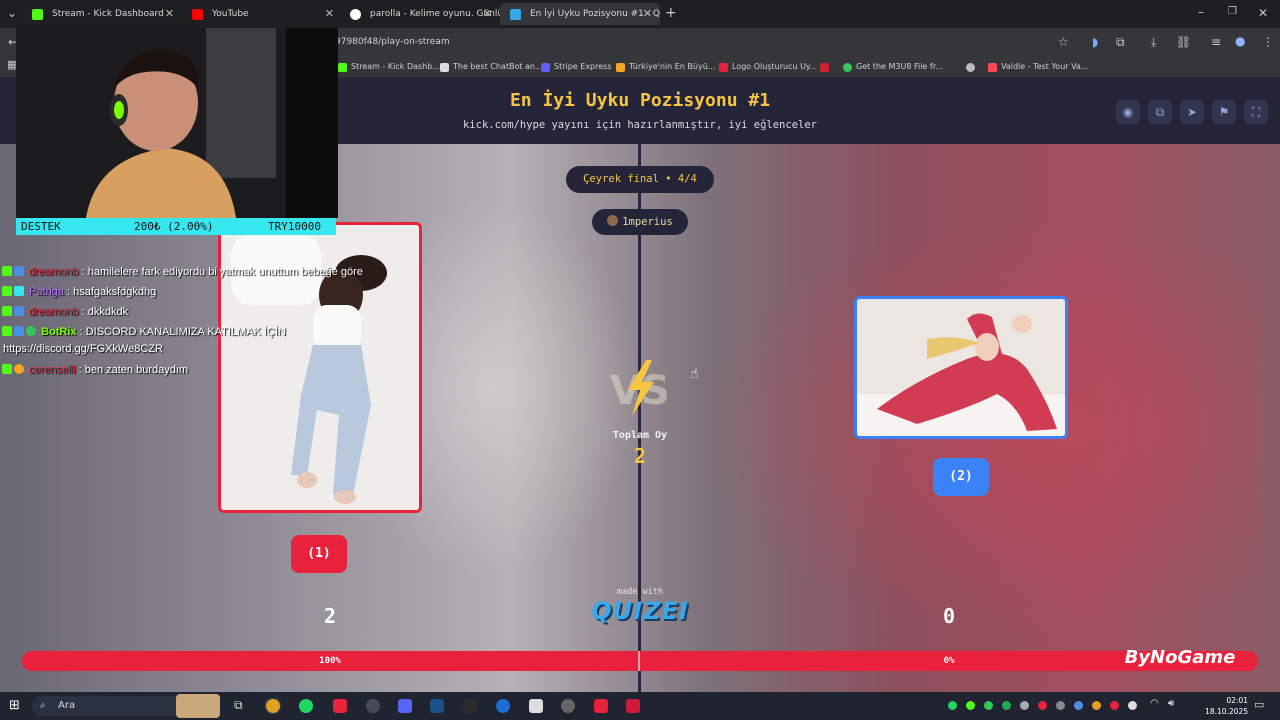  What do you see at coordinates (437, 706) in the screenshot?
I see `steam-icon` at bounding box center [437, 706].